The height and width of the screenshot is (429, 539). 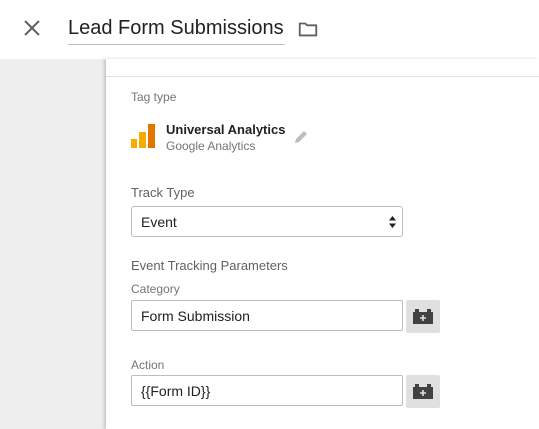 What do you see at coordinates (267, 221) in the screenshot?
I see `track-type-select: Event` at bounding box center [267, 221].